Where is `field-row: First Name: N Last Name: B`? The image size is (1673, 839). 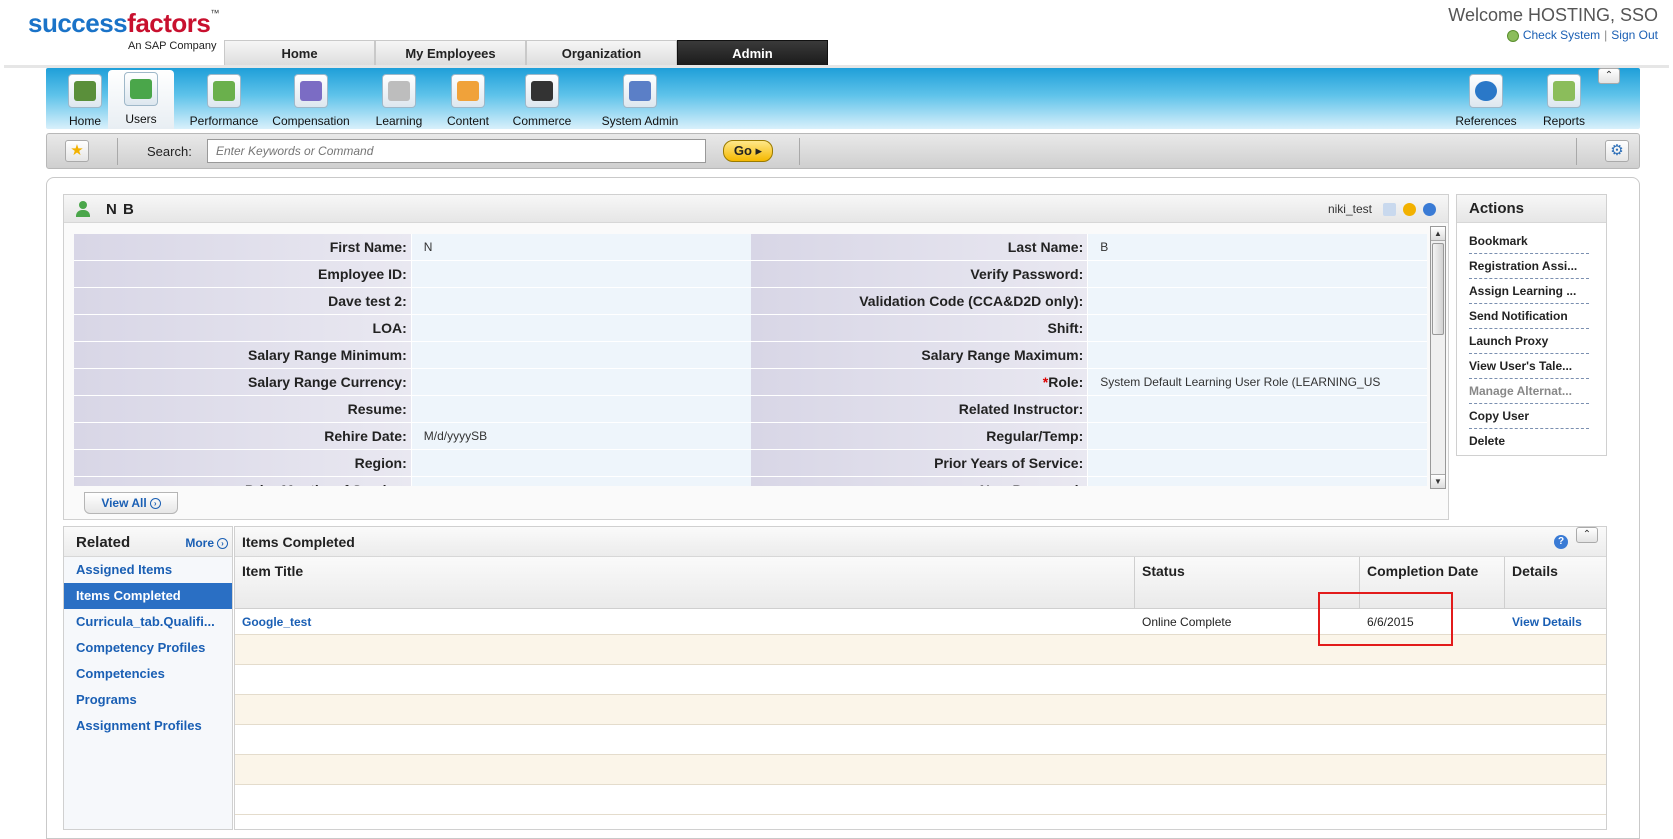
field-row: First Name: N Last Name: B is located at coordinates (750, 247).